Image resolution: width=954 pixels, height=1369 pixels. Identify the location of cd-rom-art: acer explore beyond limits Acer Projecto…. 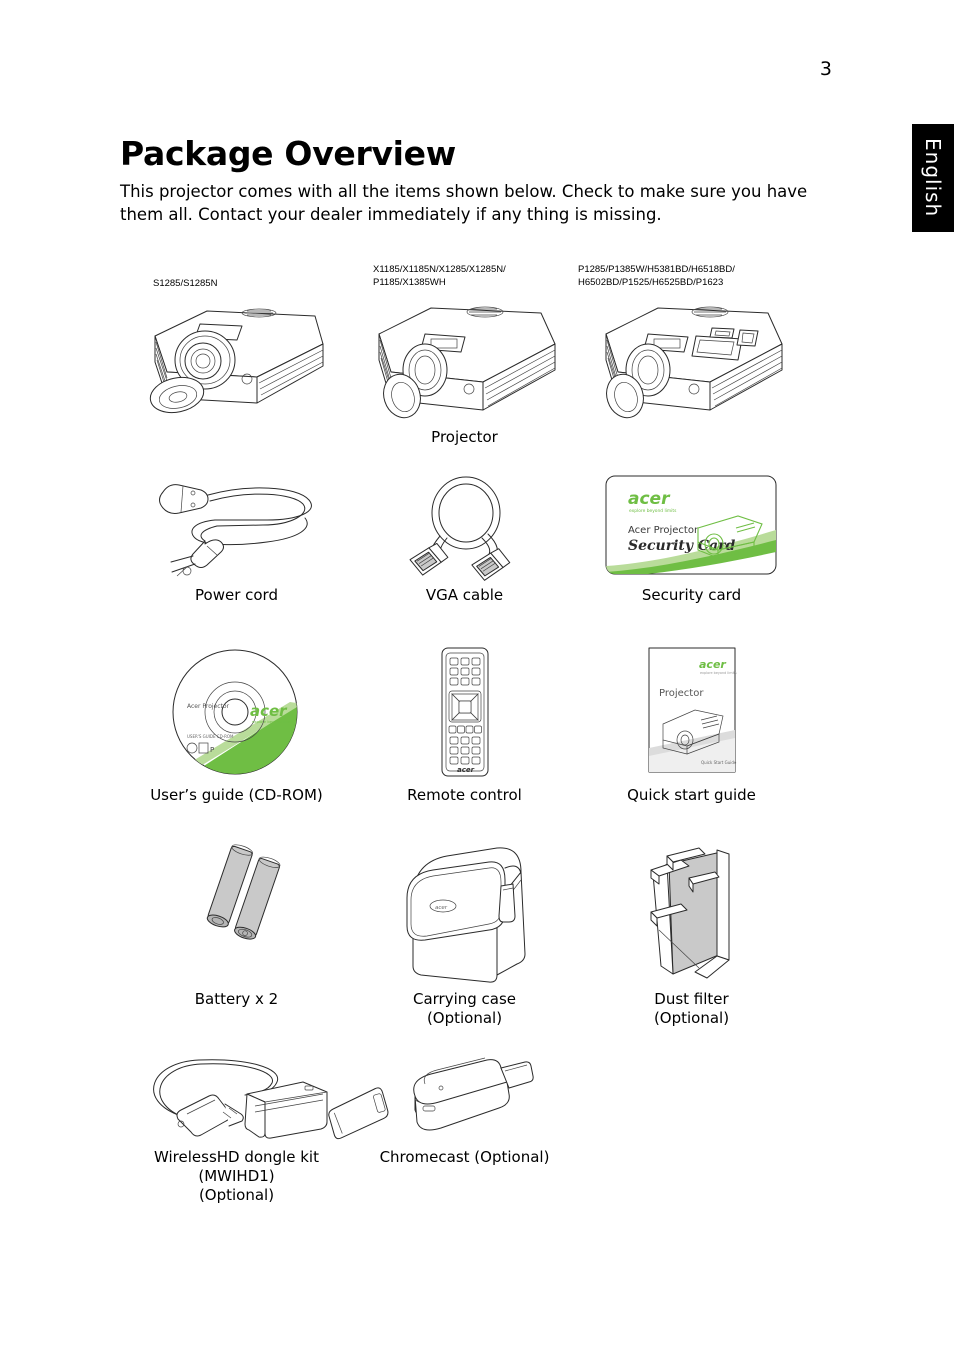
(236, 710).